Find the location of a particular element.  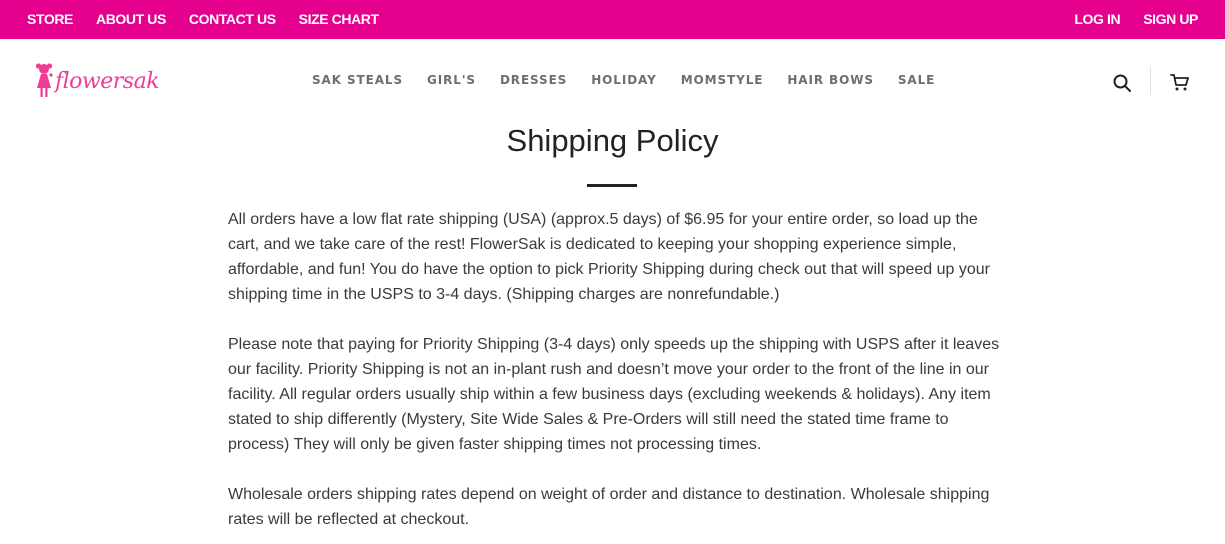

nav-hair-bows: HAIR BOWS is located at coordinates (830, 80).